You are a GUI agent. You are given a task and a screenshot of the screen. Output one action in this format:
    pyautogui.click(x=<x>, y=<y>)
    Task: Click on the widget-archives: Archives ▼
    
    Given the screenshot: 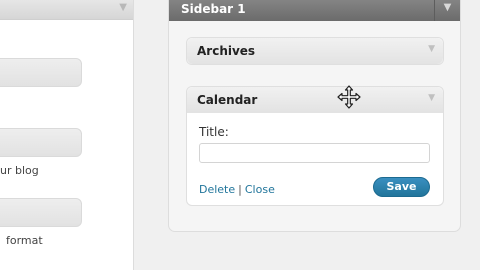 What is the action you would take?
    pyautogui.click(x=315, y=51)
    